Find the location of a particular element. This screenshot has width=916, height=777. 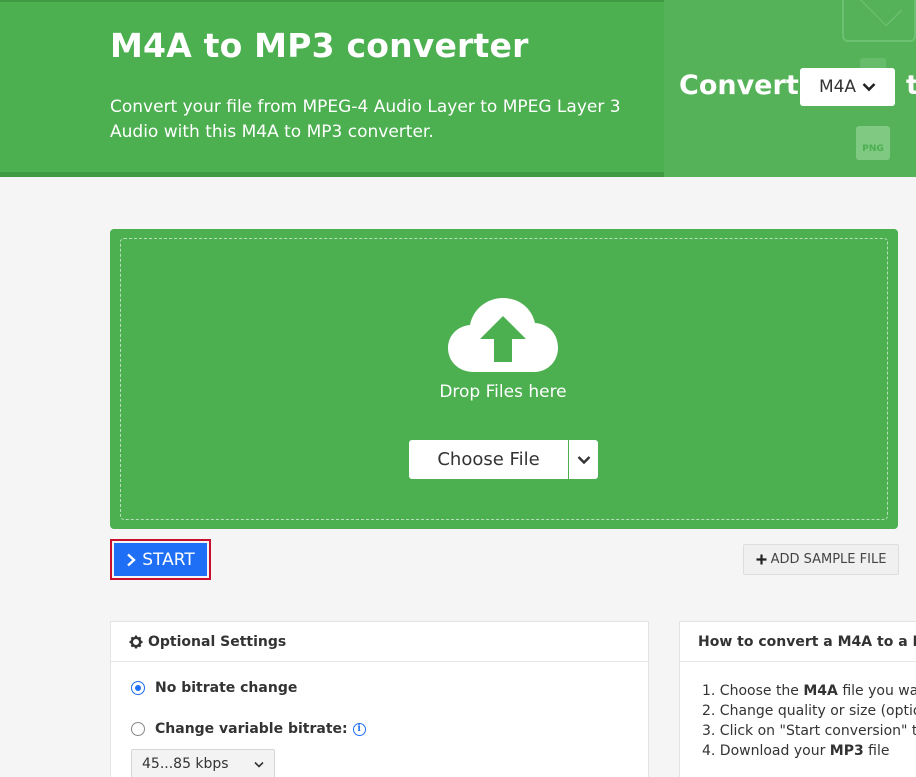

no-bitrate-change-option: No bitrate change is located at coordinates (214, 688).